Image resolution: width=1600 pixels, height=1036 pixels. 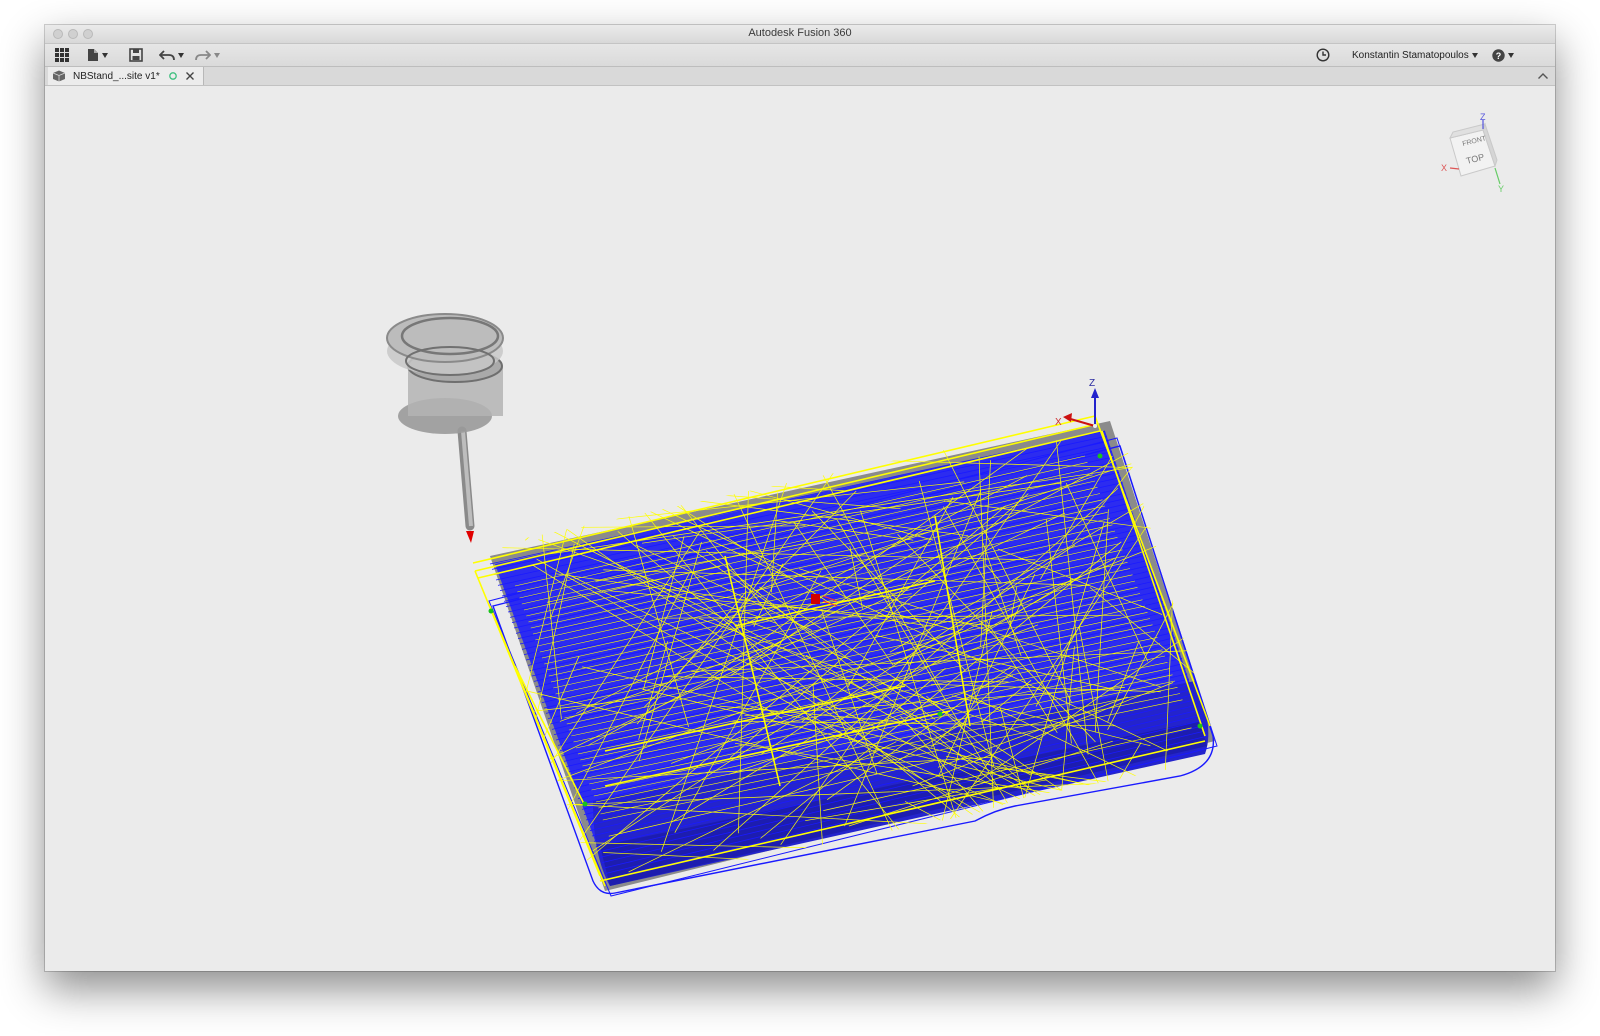 I want to click on grid-icon, so click(x=62, y=55).